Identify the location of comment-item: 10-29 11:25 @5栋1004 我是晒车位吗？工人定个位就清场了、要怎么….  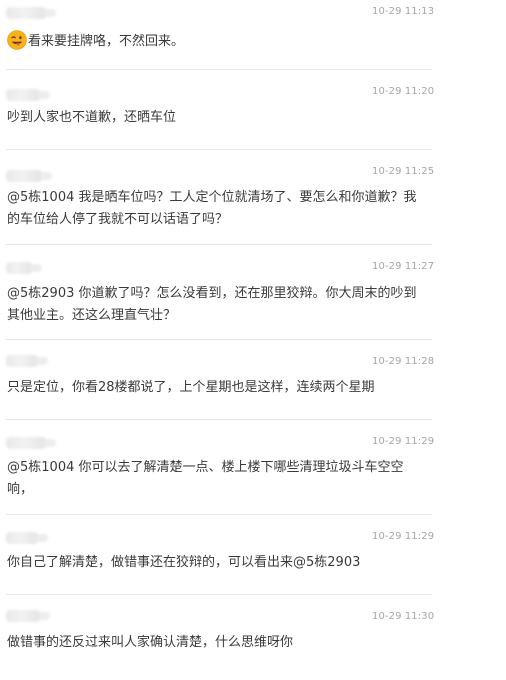
(253, 197).